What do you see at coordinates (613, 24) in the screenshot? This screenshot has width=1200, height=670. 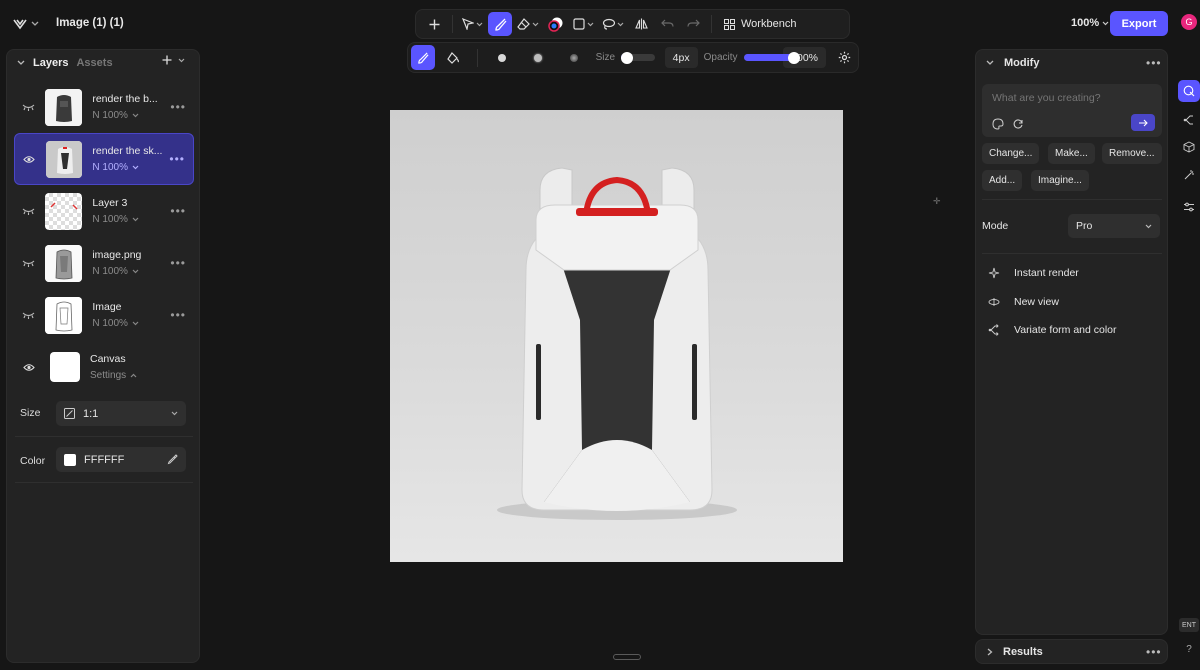 I see `lasso-tool-button` at bounding box center [613, 24].